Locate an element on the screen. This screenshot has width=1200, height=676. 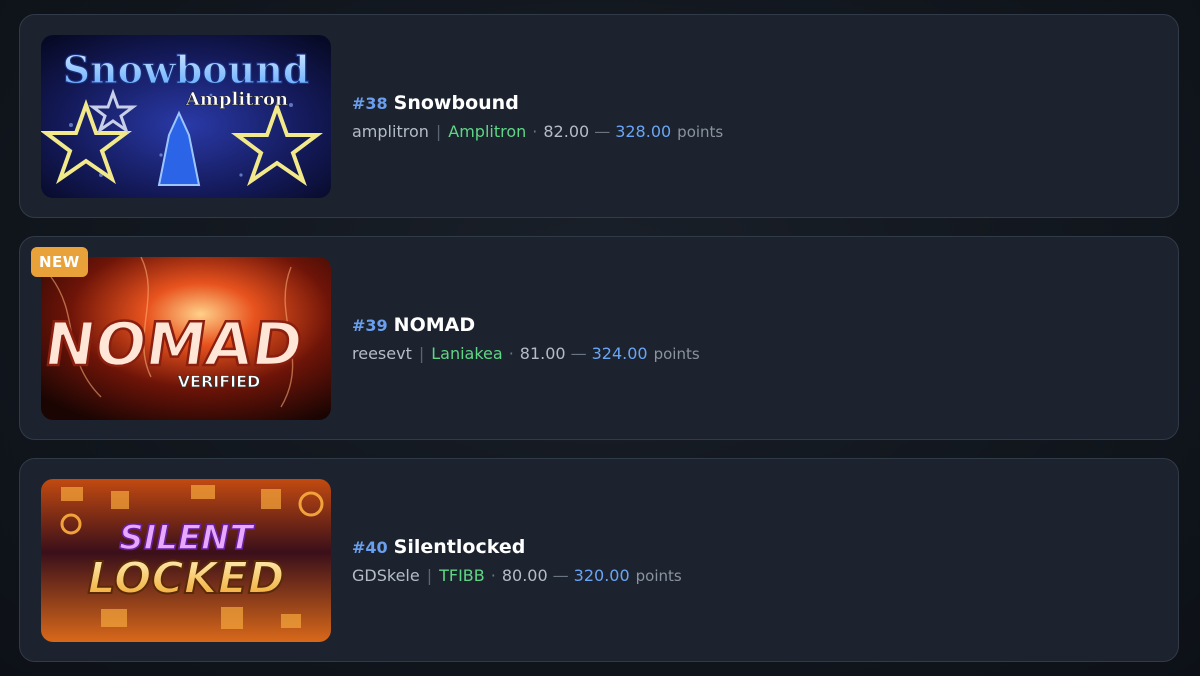
level-name: Silentlocked is located at coordinates (460, 547).